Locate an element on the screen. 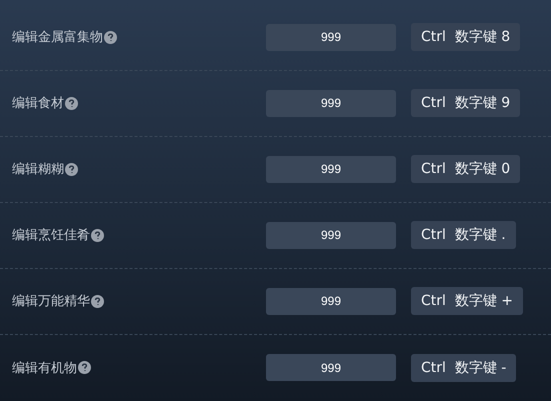 Image resolution: width=551 pixels, height=401 pixels. hotkey-button: Ctrl 数字键 0 is located at coordinates (465, 169).